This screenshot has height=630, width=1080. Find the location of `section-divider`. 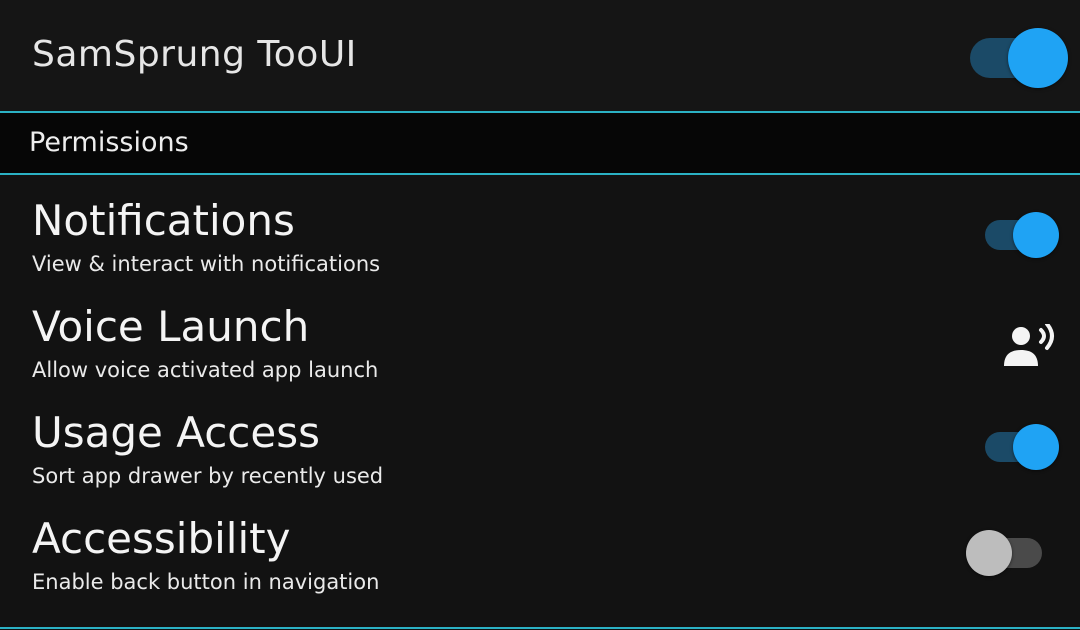

section-divider is located at coordinates (540, 174).